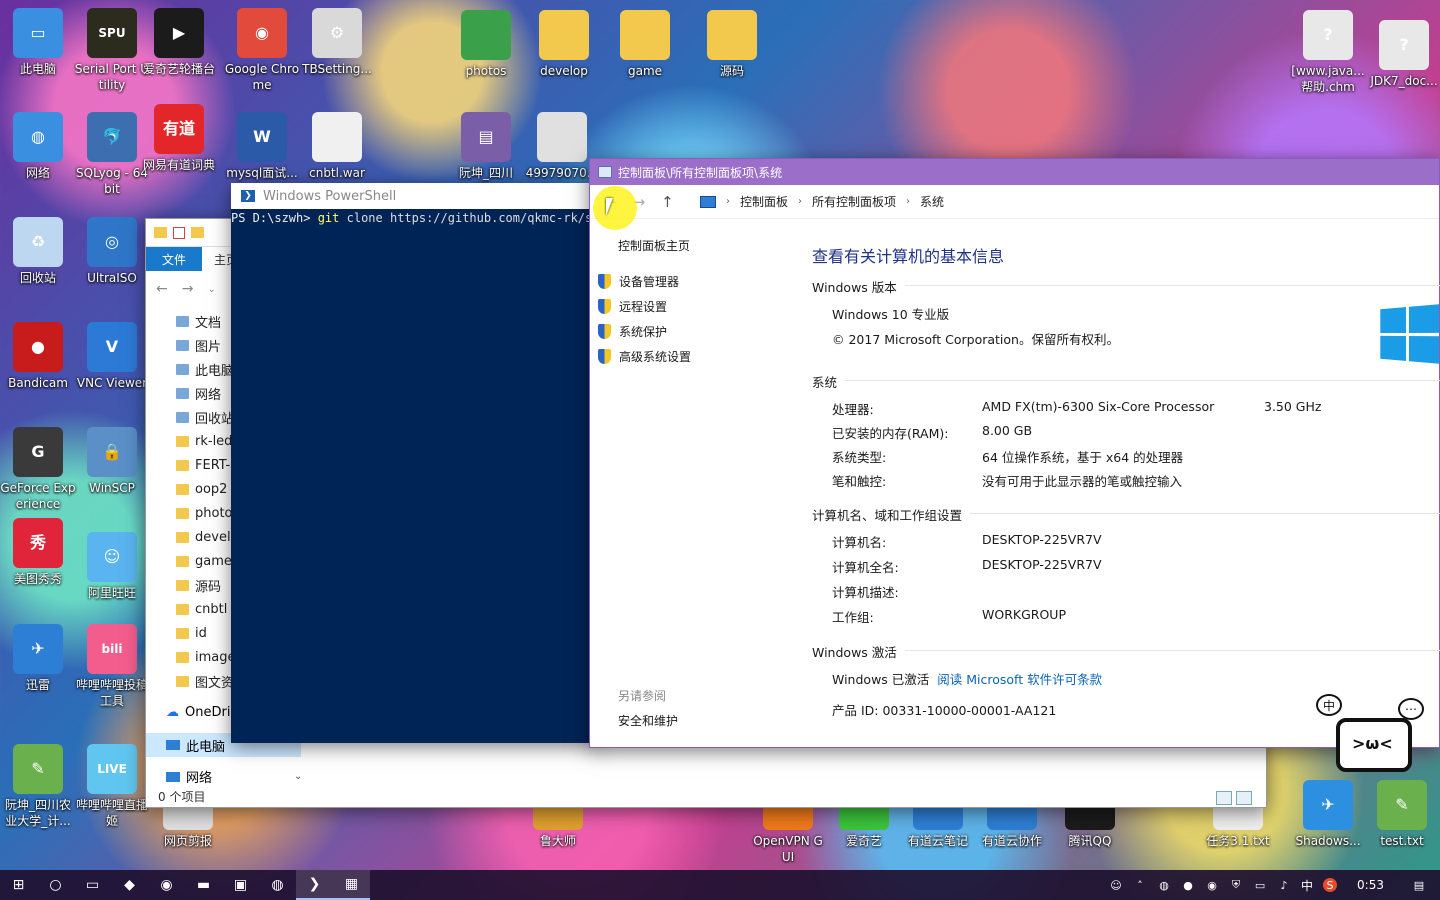  I want to click on recorder-icon: ◍, so click(277, 885).